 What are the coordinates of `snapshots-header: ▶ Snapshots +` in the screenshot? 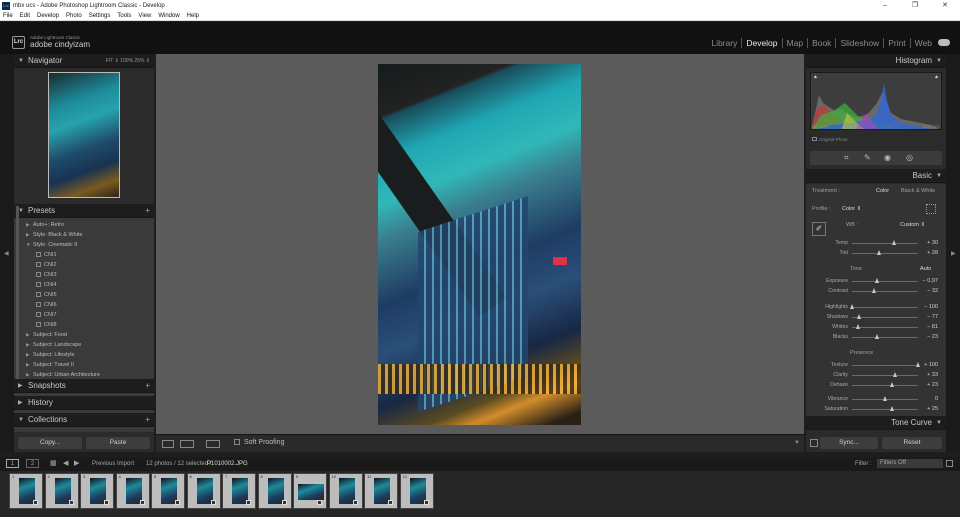 It's located at (84, 386).